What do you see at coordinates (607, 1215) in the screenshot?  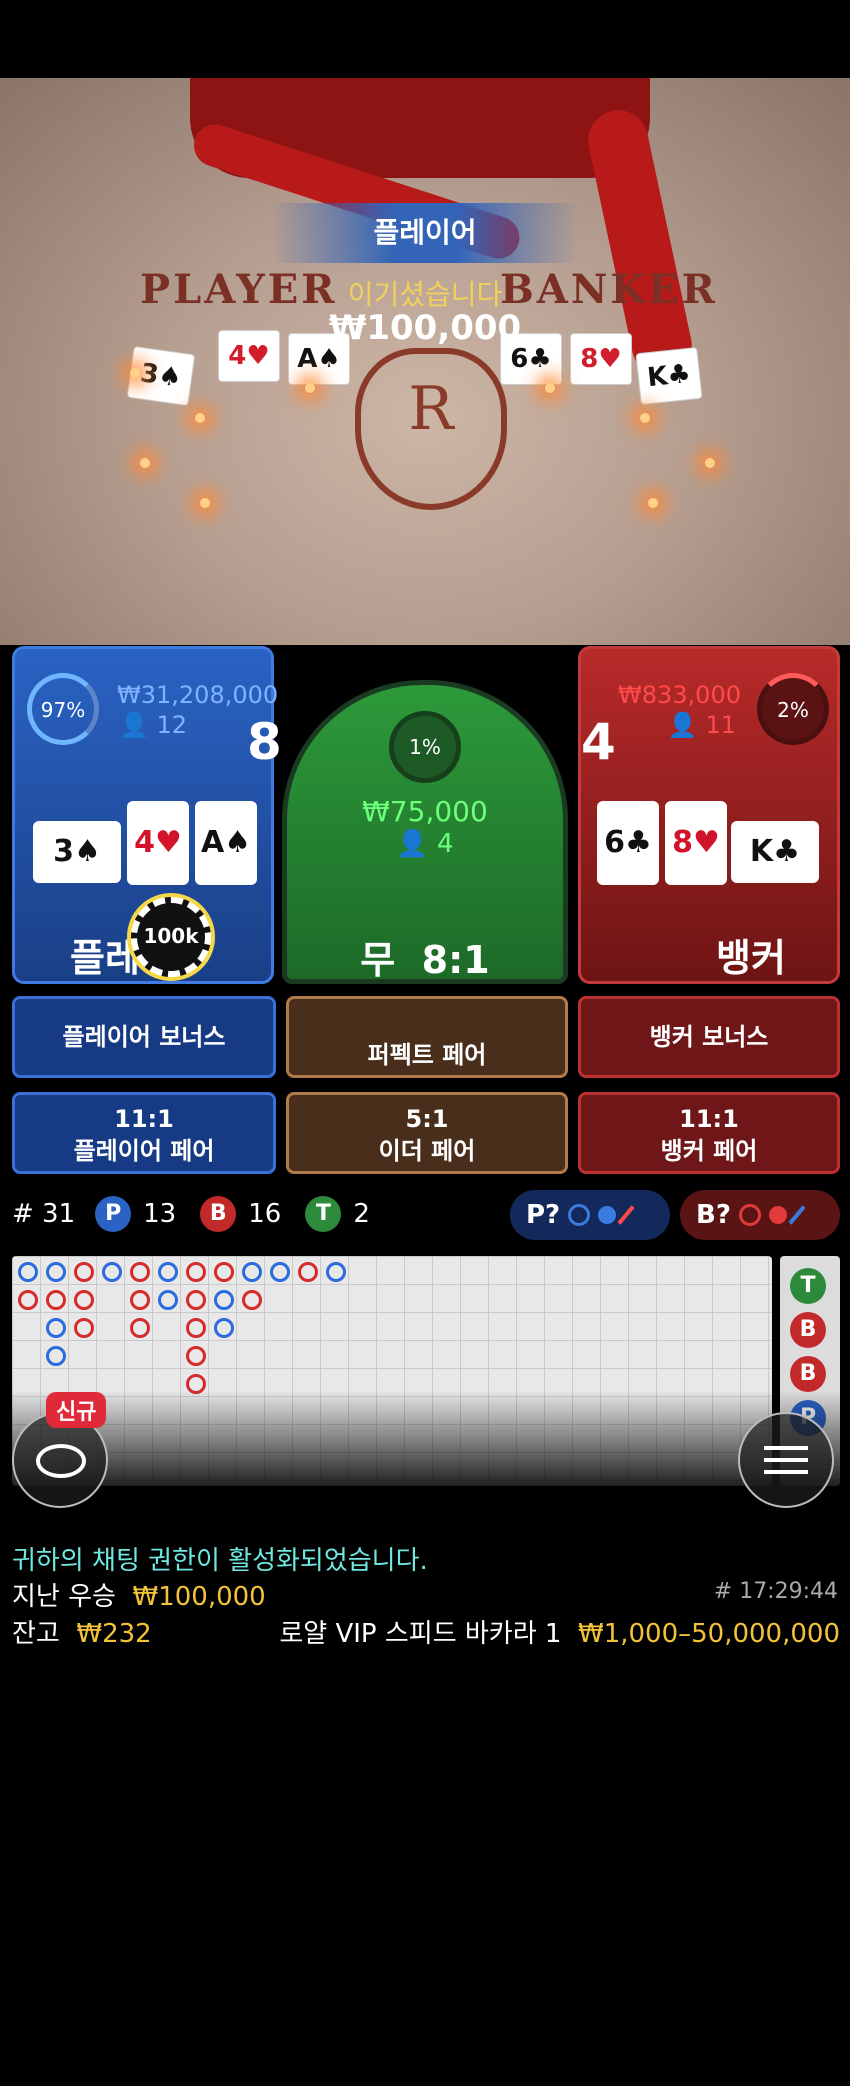 I see `circle-filled-icon` at bounding box center [607, 1215].